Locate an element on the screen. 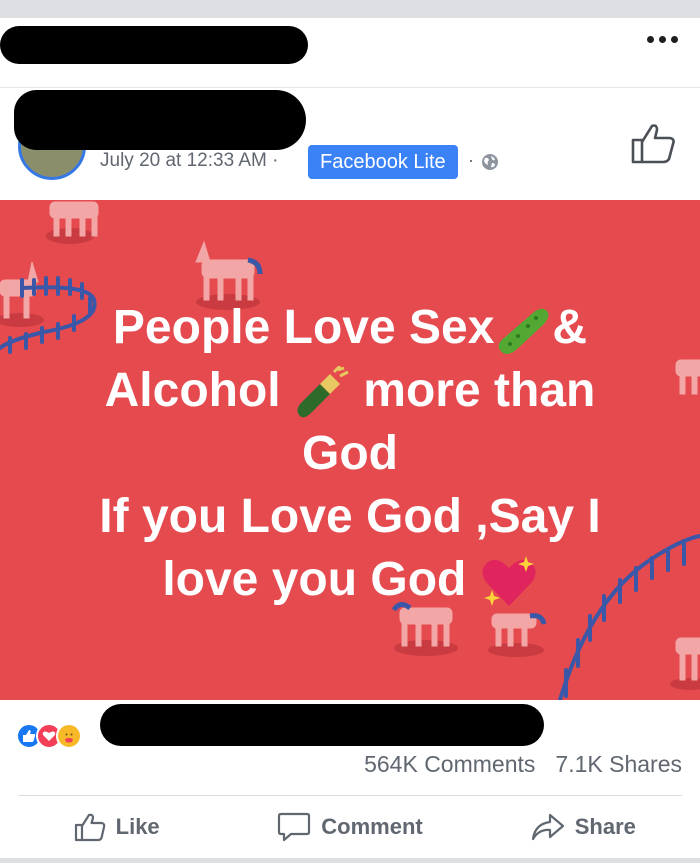 Image resolution: width=700 pixels, height=863 pixels. message-text: If you Love God ,Say I is located at coordinates (350, 516).